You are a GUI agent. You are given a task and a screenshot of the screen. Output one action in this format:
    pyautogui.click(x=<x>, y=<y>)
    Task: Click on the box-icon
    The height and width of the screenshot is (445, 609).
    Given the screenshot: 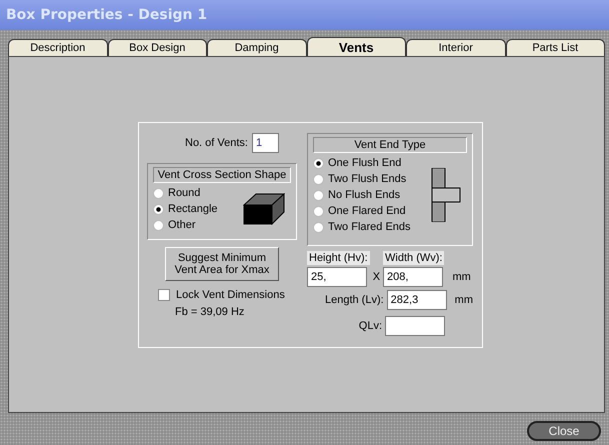 What is the action you would take?
    pyautogui.click(x=264, y=209)
    